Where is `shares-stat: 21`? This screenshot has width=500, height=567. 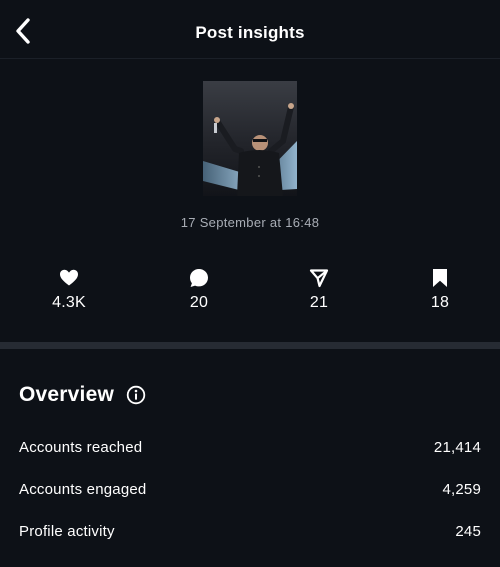 shares-stat: 21 is located at coordinates (319, 290).